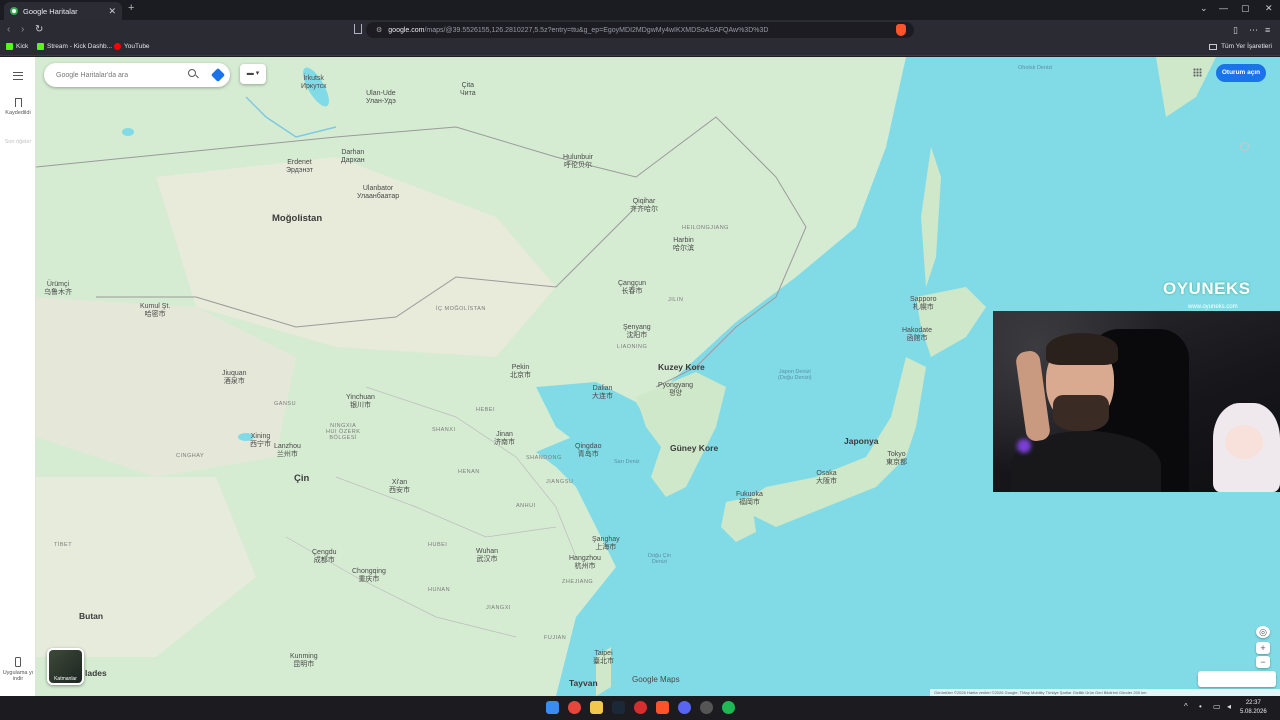 The width and height of the screenshot is (1280, 720). What do you see at coordinates (574, 707) in the screenshot?
I see `chrome-icon` at bounding box center [574, 707].